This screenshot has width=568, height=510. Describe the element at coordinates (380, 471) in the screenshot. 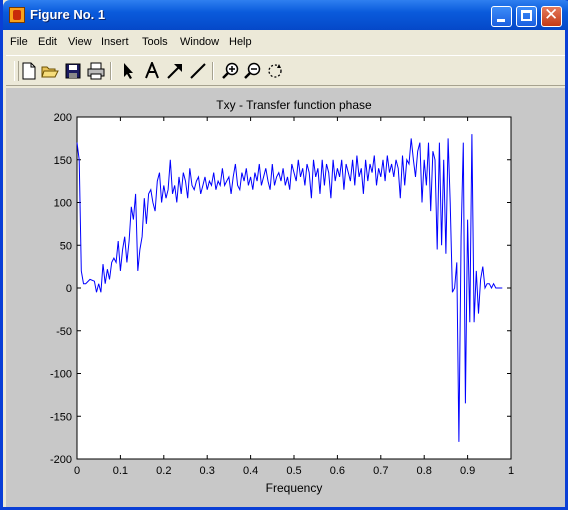

I see `x-tick-label: 0.7` at that location.